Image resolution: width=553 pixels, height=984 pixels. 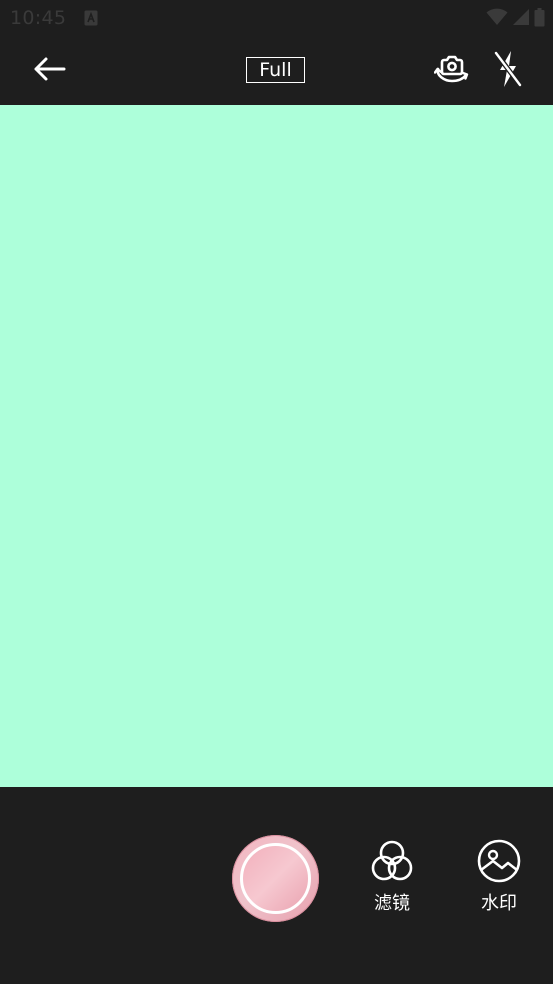 What do you see at coordinates (539, 19) in the screenshot?
I see `battery-icon` at bounding box center [539, 19].